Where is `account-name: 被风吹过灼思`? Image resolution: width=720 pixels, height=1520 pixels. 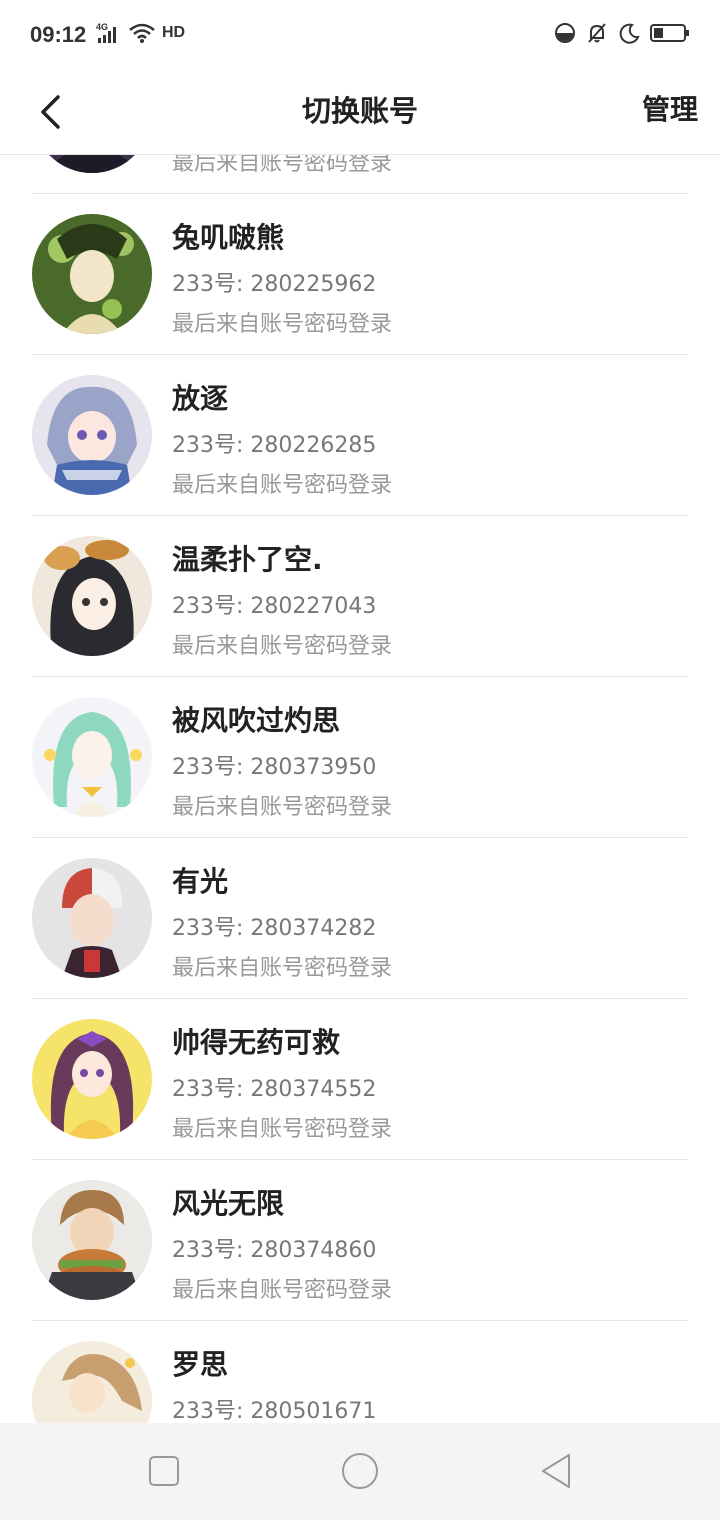 account-name: 被风吹过灼思 is located at coordinates (256, 720).